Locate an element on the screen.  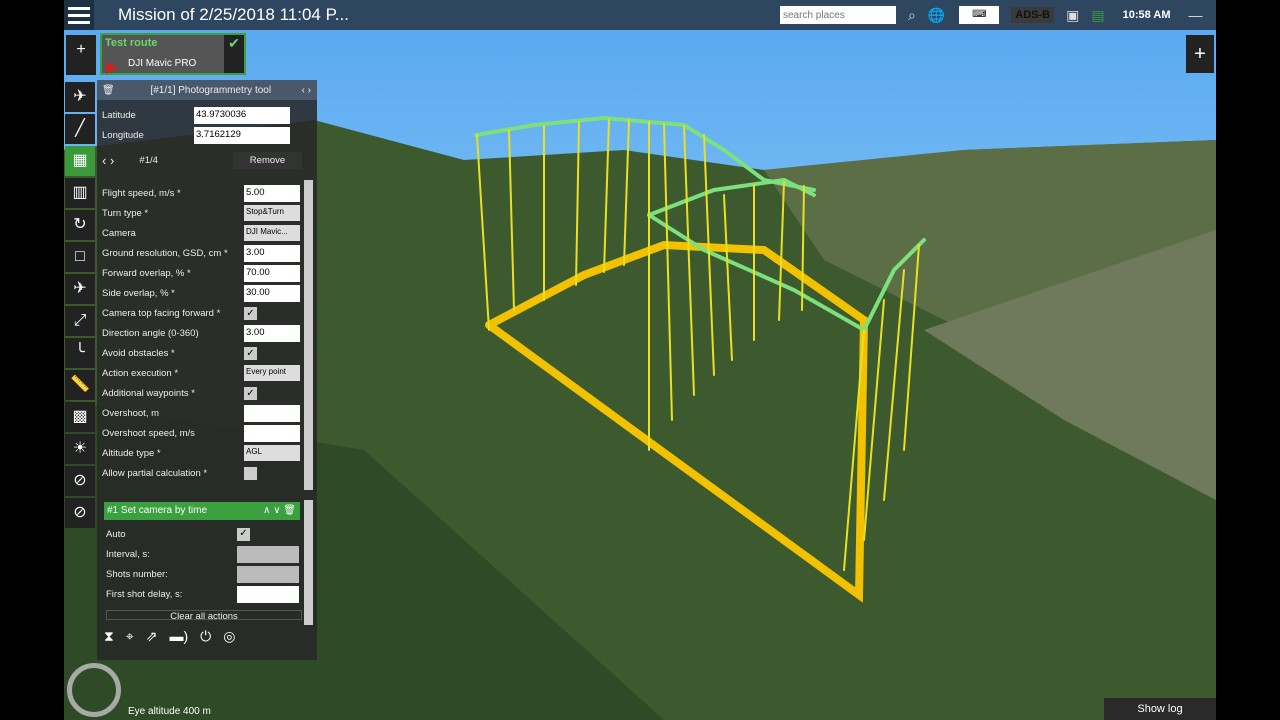
keyboard-icon: ⌨ is located at coordinates (979, 15).